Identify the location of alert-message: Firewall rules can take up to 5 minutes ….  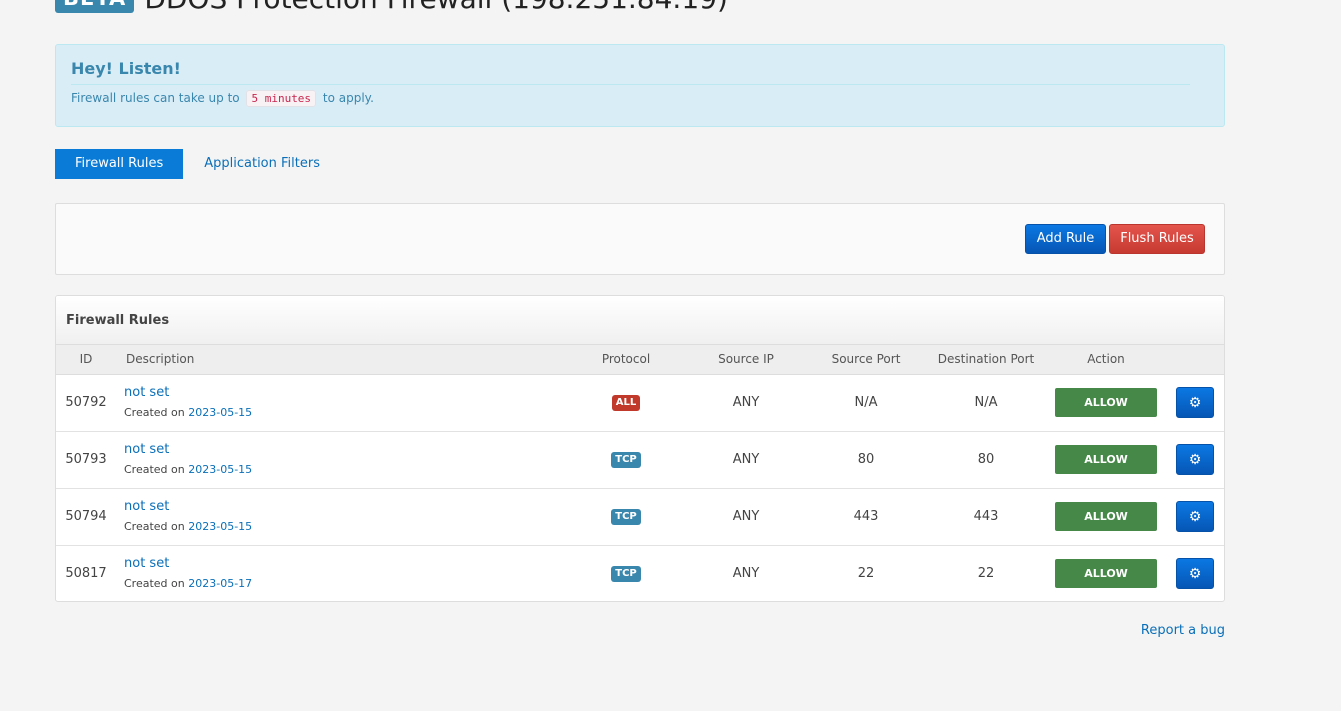
(640, 98).